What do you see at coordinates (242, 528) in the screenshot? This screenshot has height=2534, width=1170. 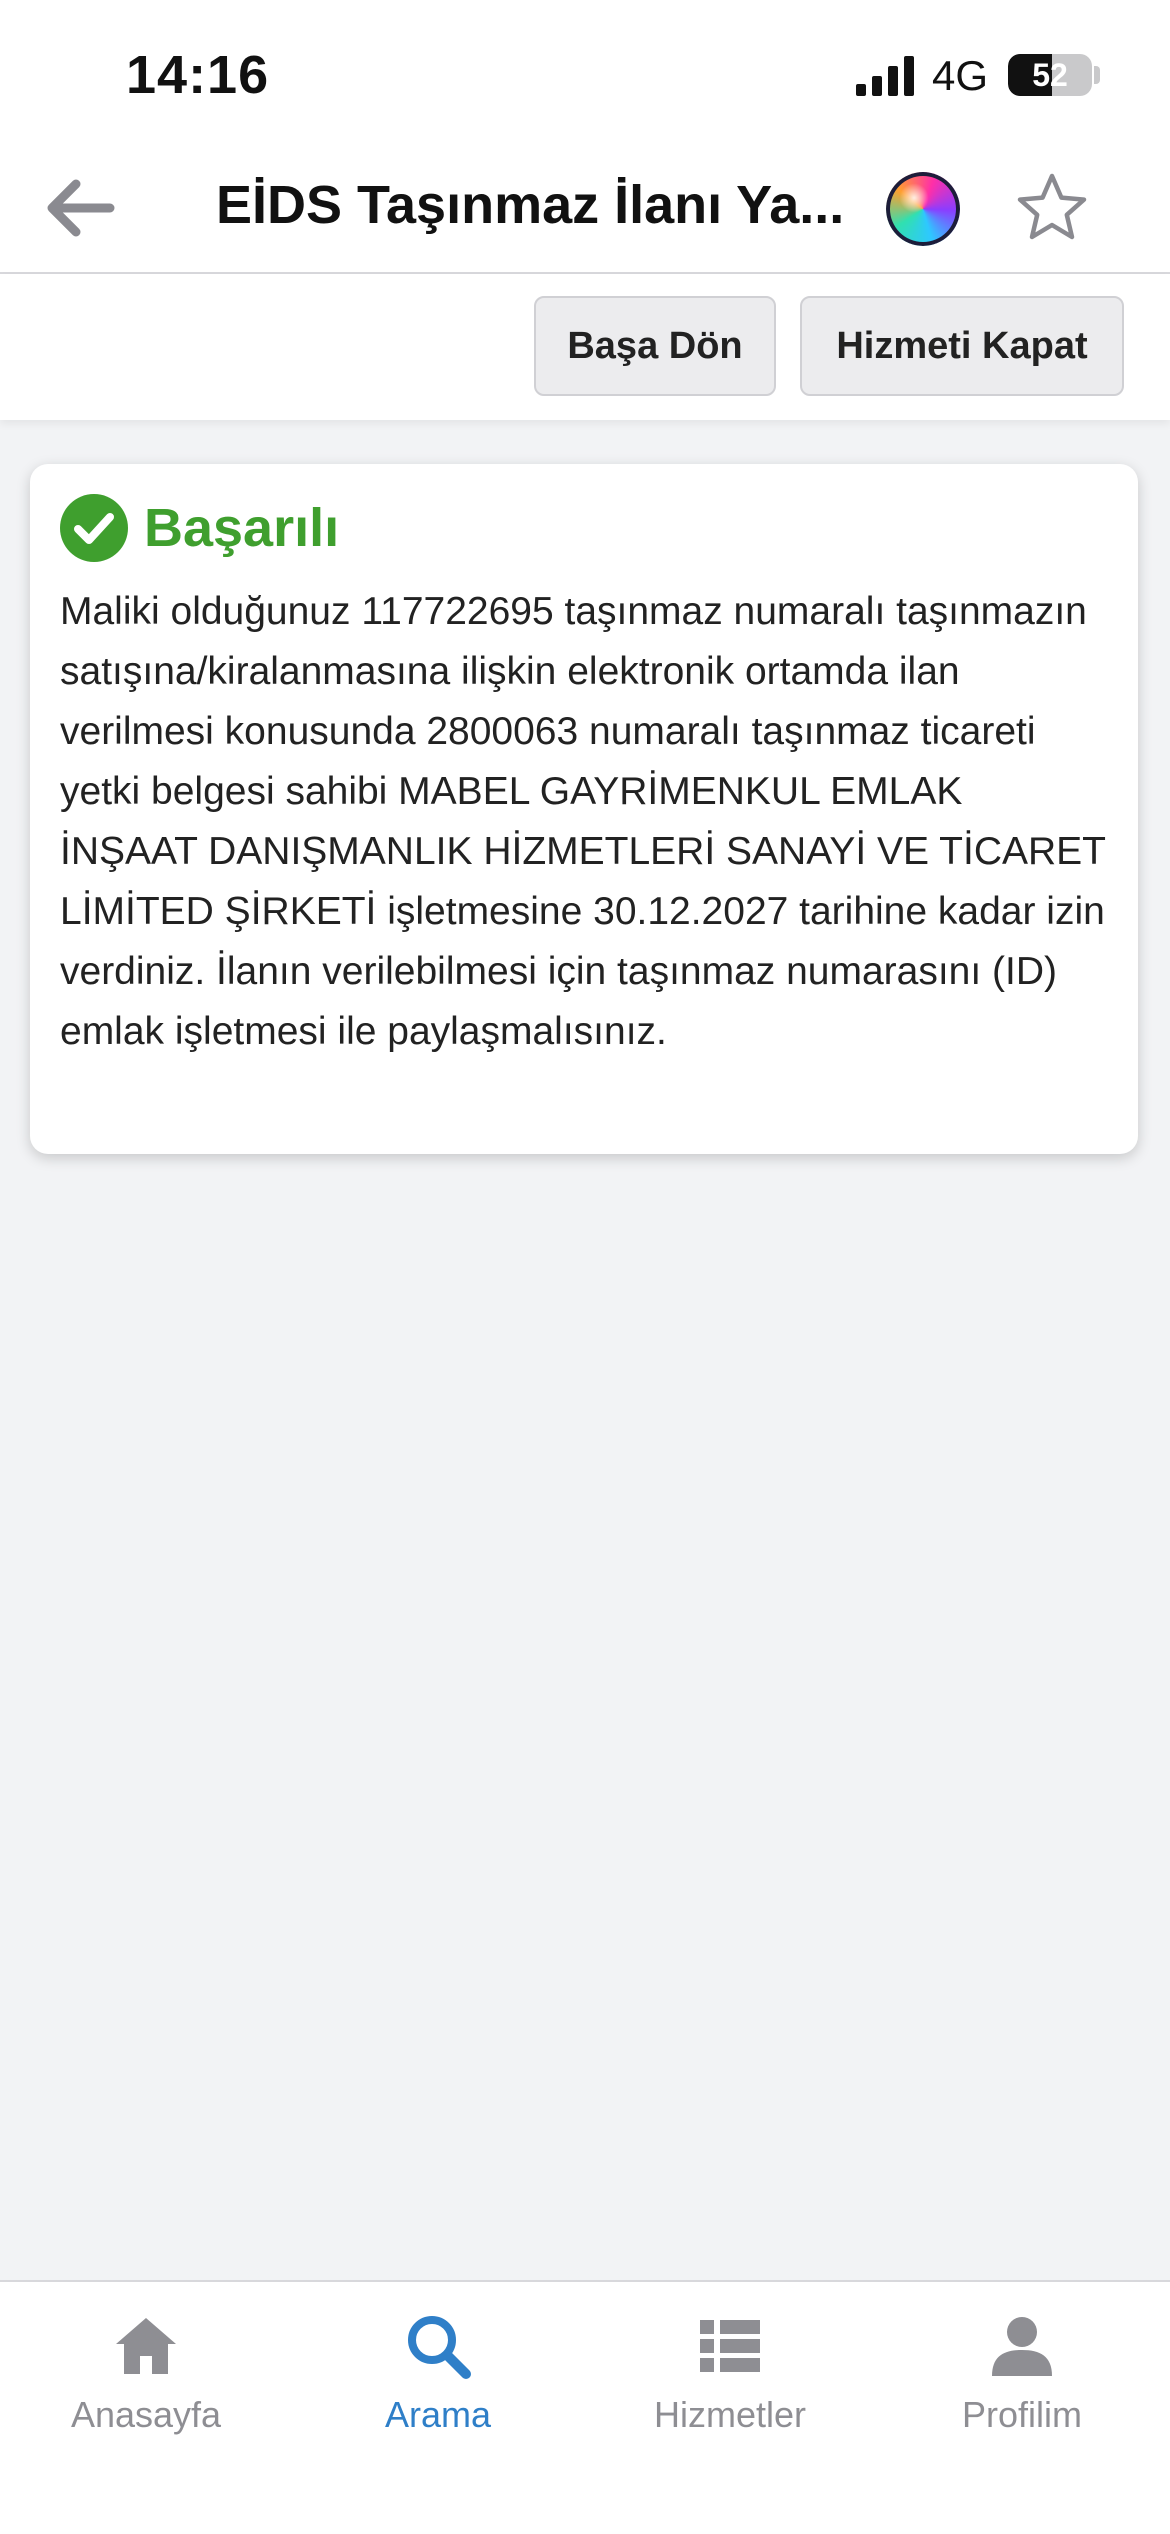 I see `success-title: Başarılı` at bounding box center [242, 528].